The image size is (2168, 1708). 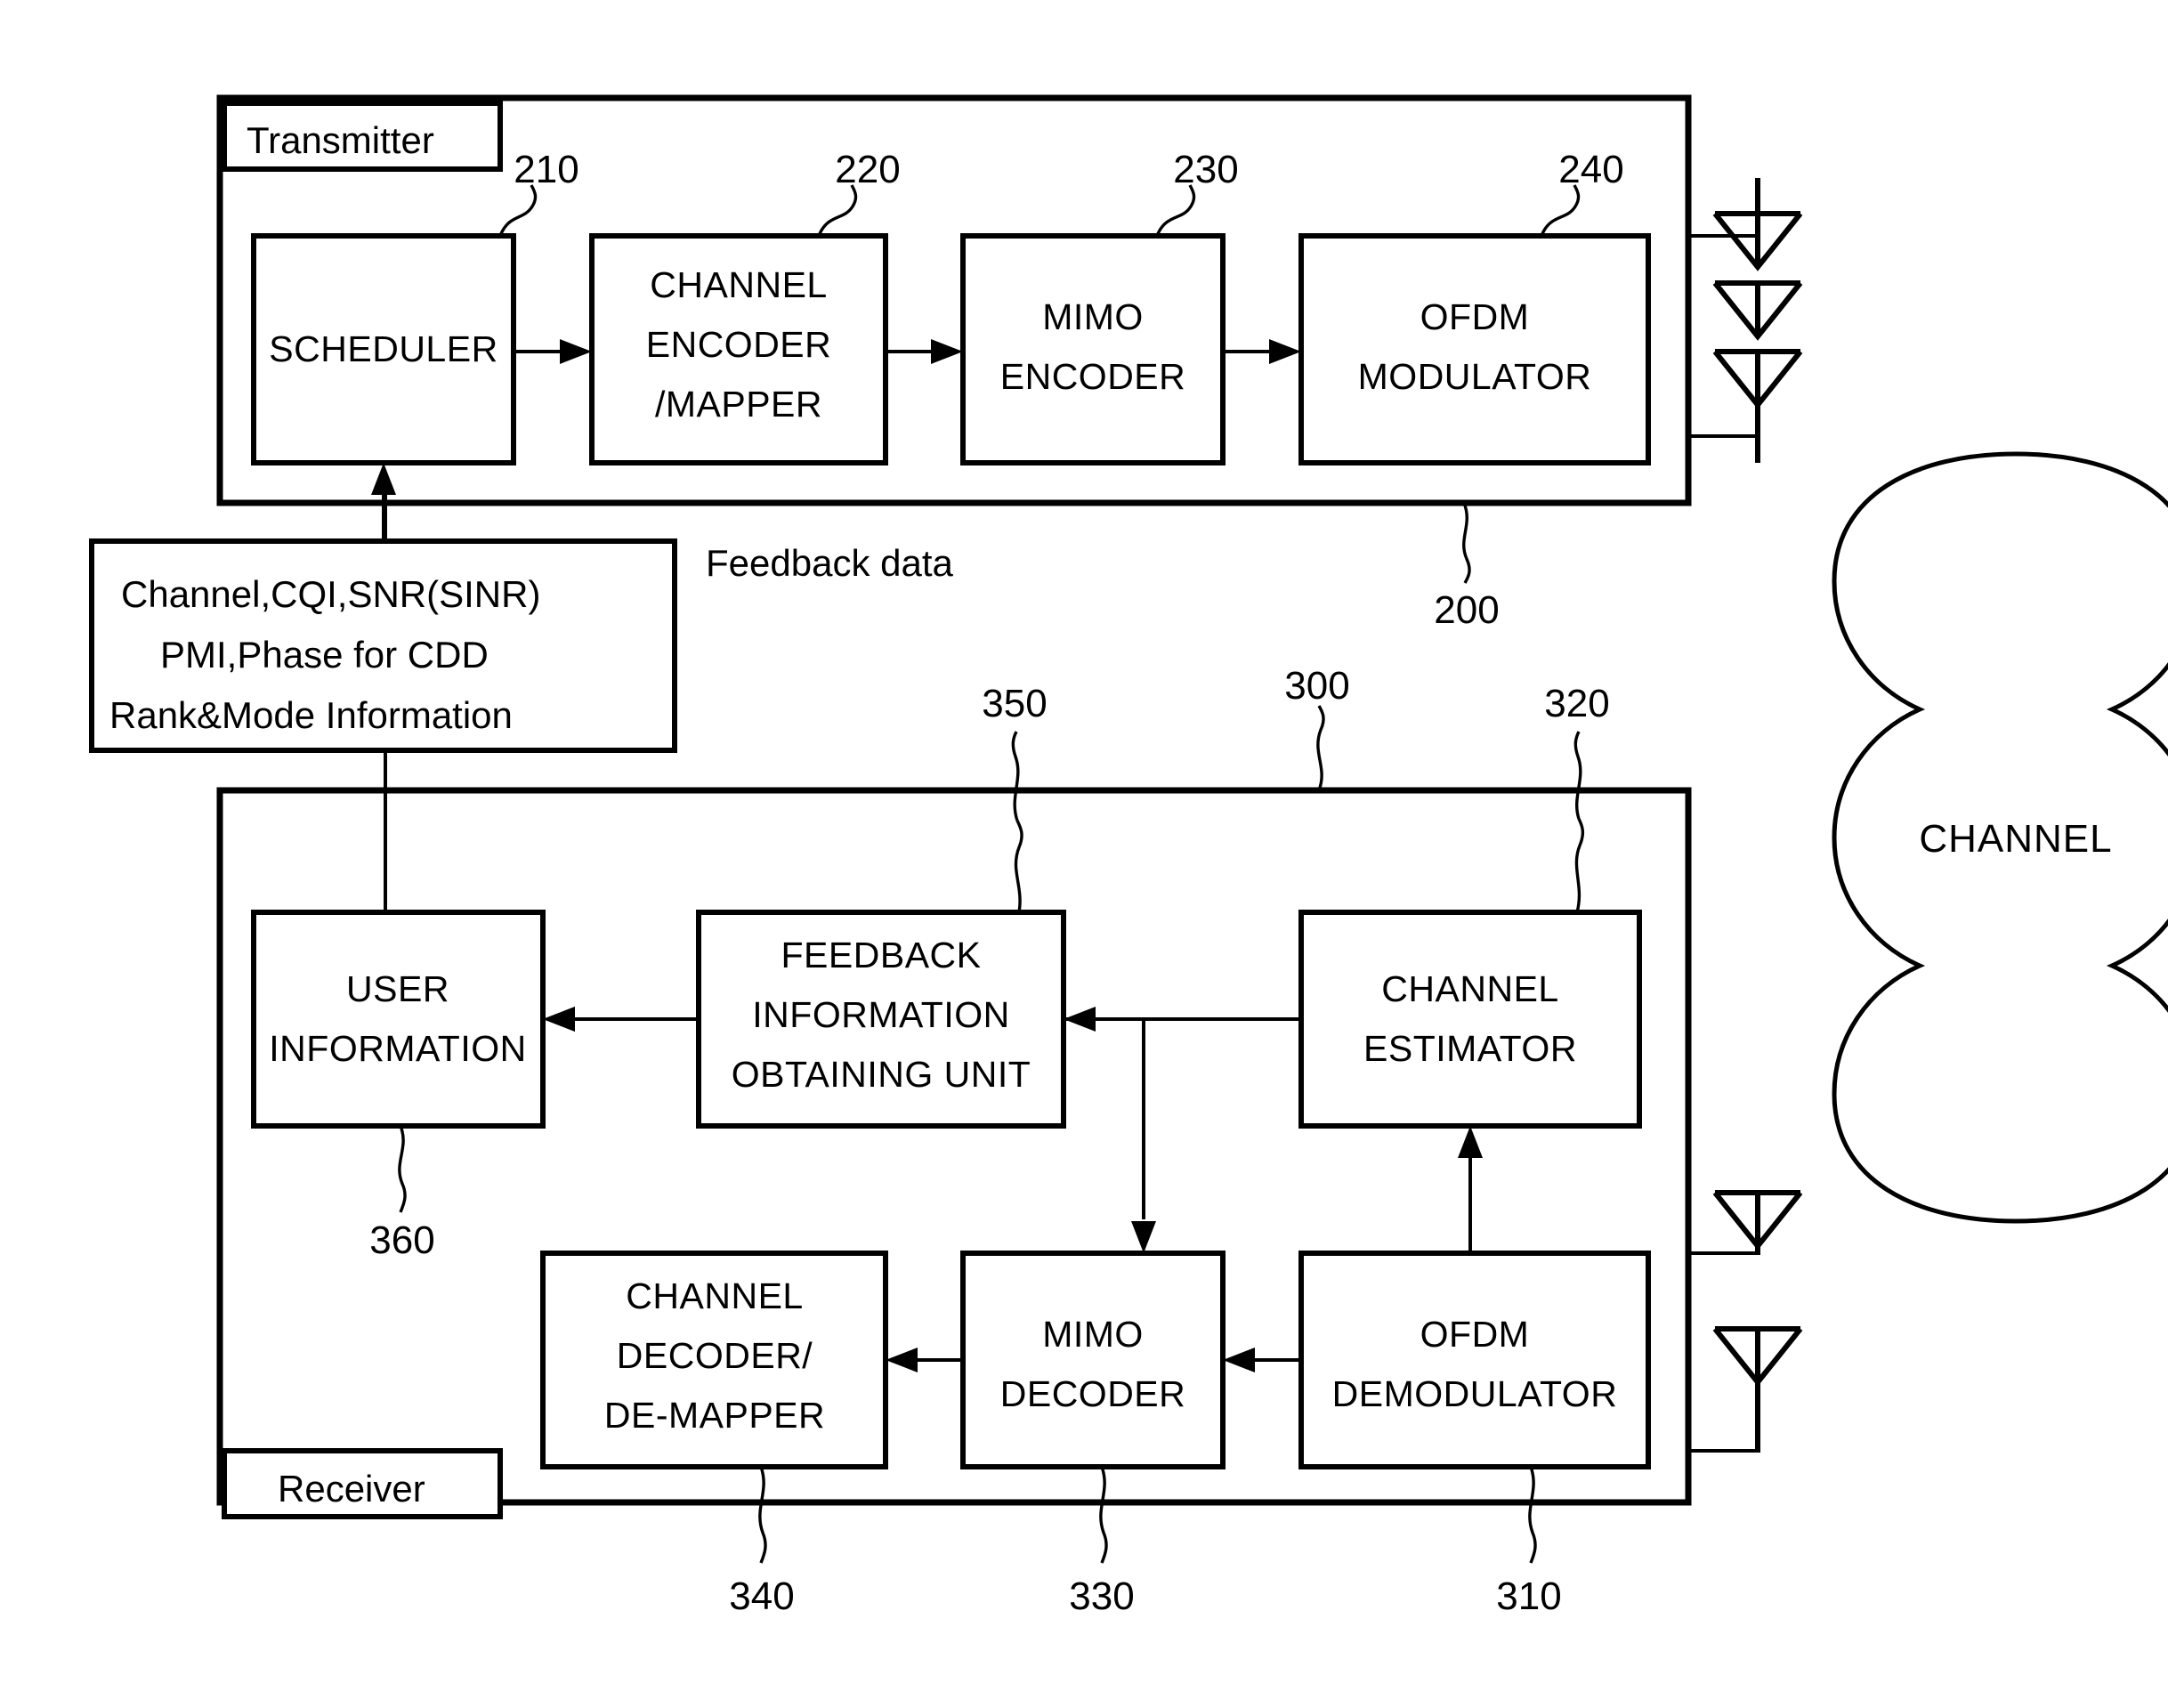 I want to click on refnum-360: 360, so click(x=401, y=1240).